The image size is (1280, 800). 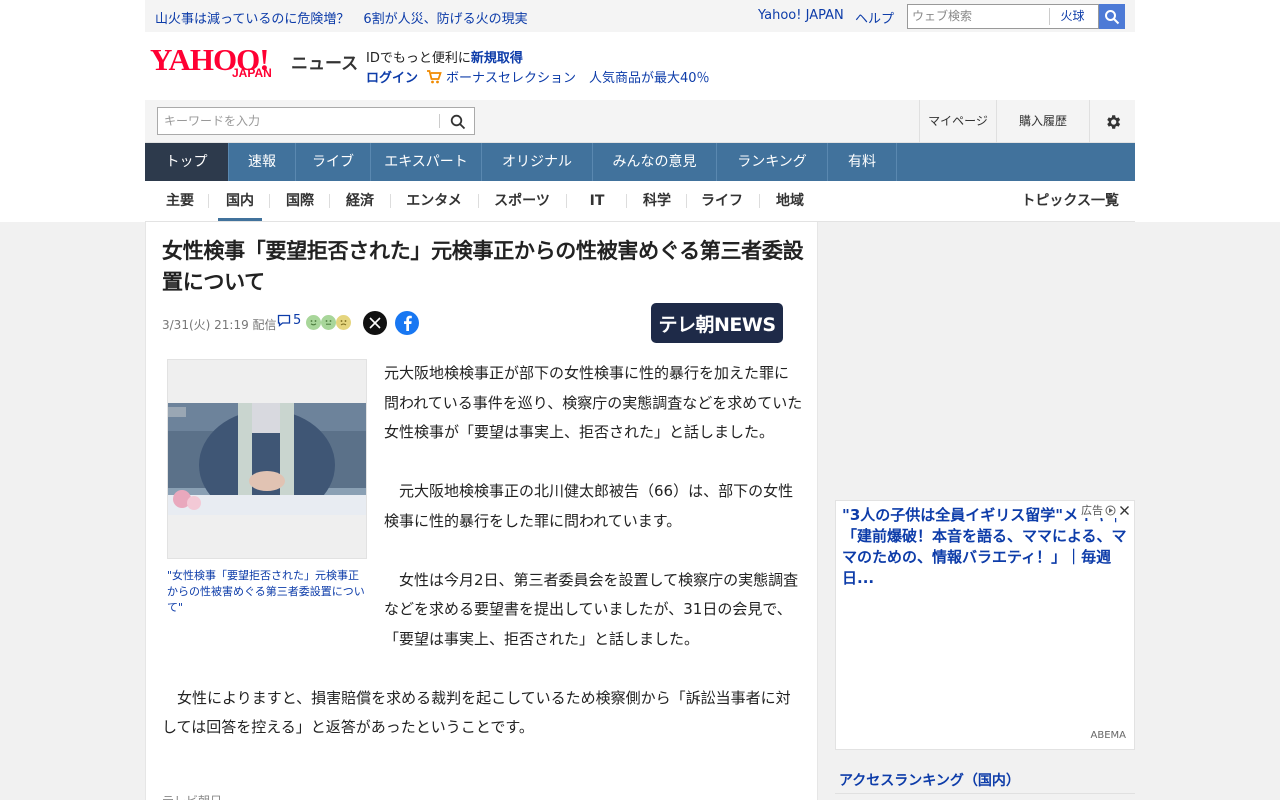 I want to click on facebook-share-button, so click(x=407, y=323).